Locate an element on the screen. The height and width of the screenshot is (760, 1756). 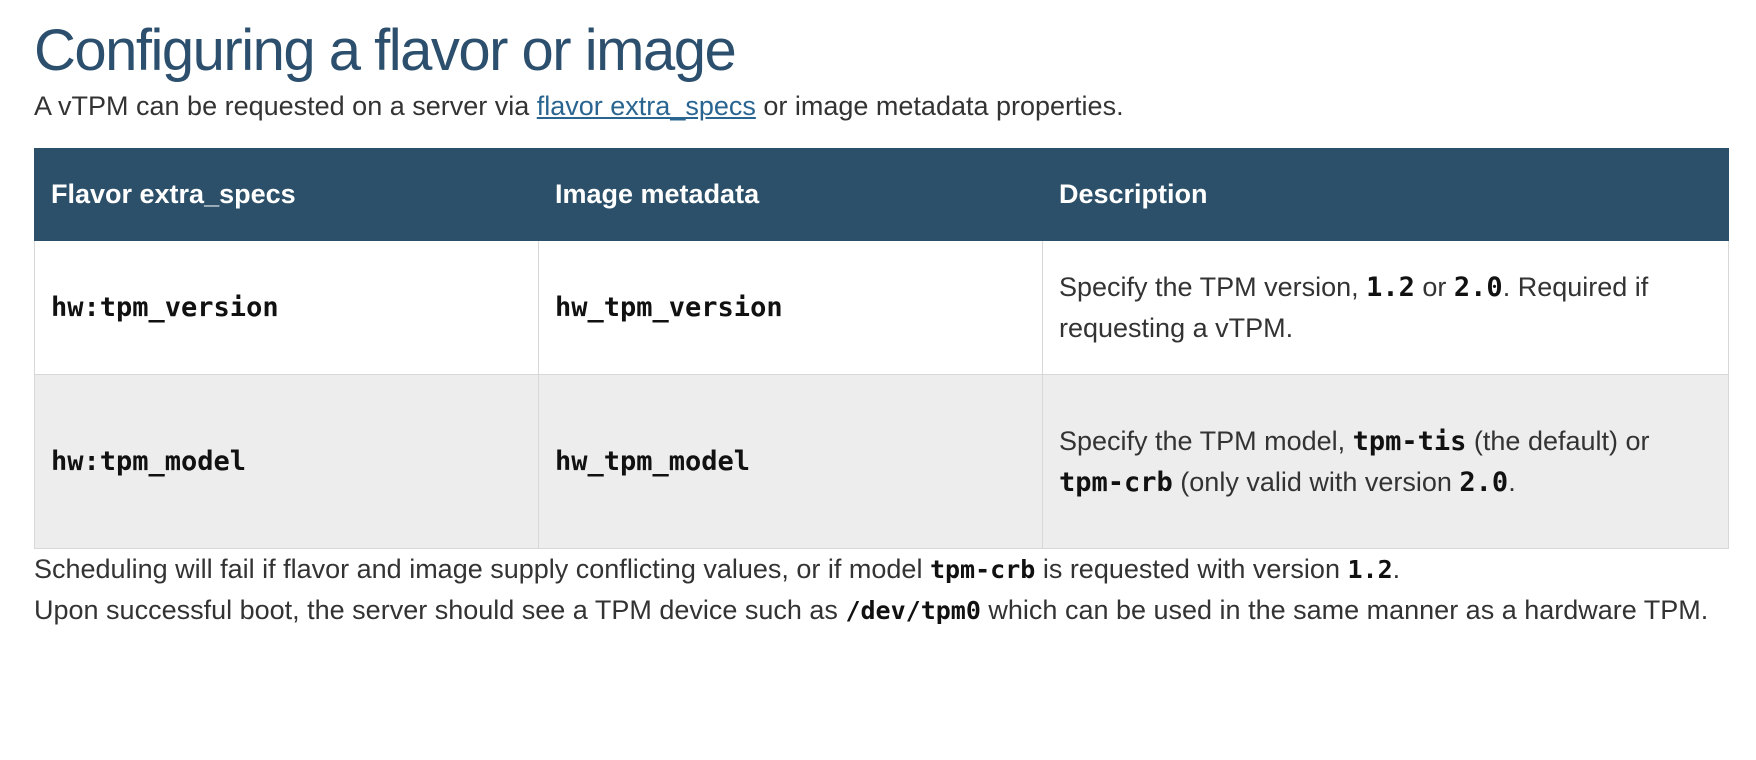
image-metadata-code: hw_tpm_model is located at coordinates (653, 461).